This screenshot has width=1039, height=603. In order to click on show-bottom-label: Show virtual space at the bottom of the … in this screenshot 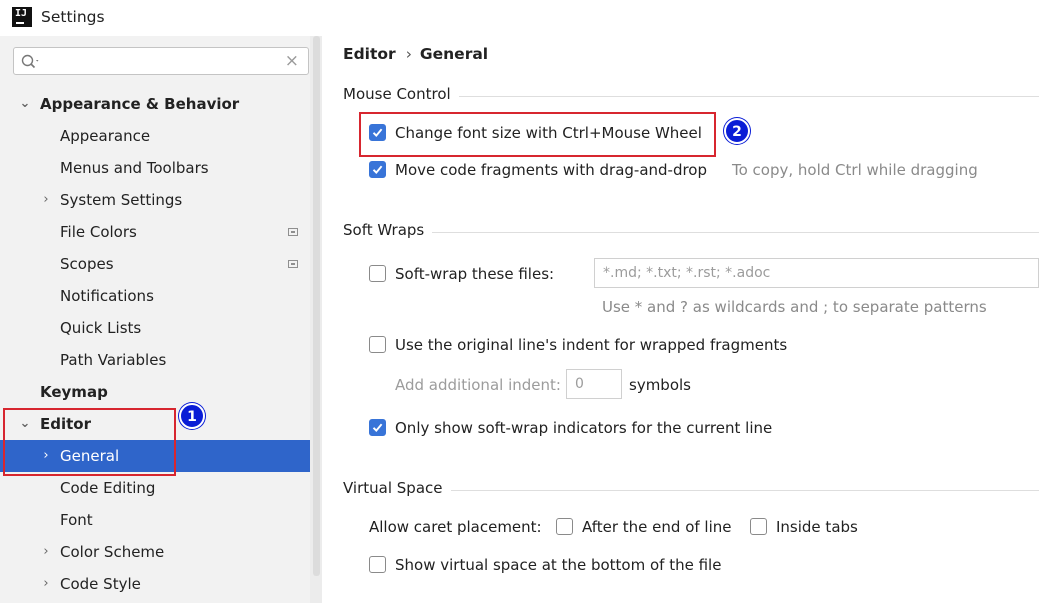, I will do `click(558, 565)`.